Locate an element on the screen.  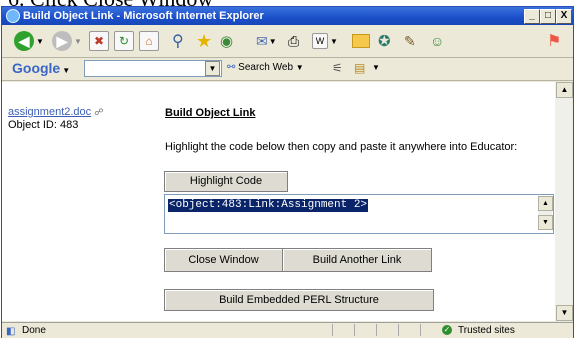
forward-button: ▶ ▼ is located at coordinates (67, 41).